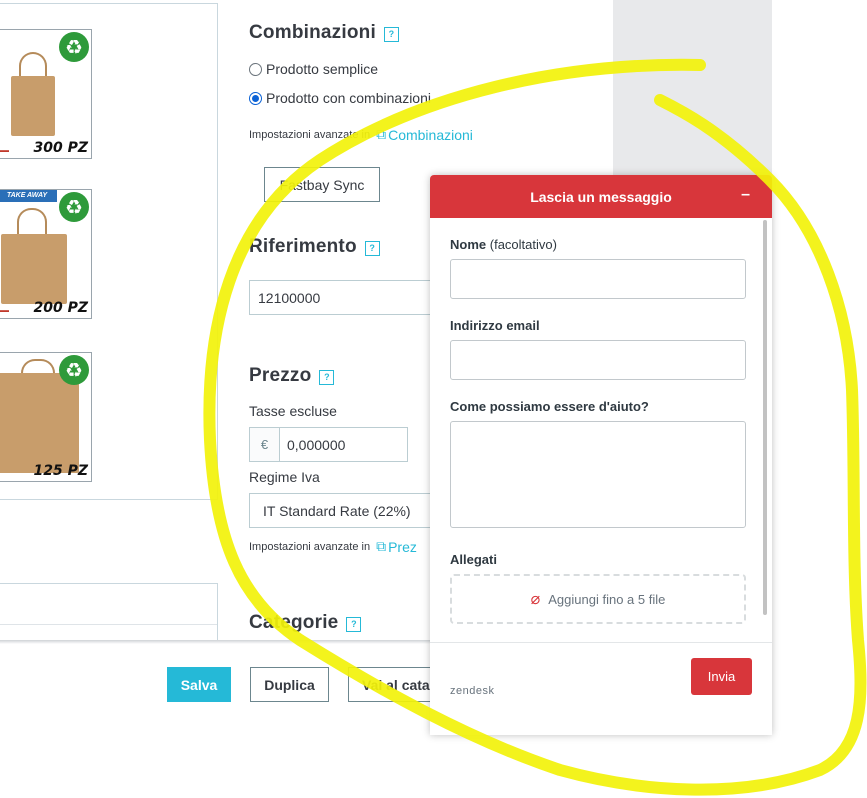 Image resolution: width=867 pixels, height=798 pixels. Describe the element at coordinates (692, 100) in the screenshot. I see `background-strip` at that location.